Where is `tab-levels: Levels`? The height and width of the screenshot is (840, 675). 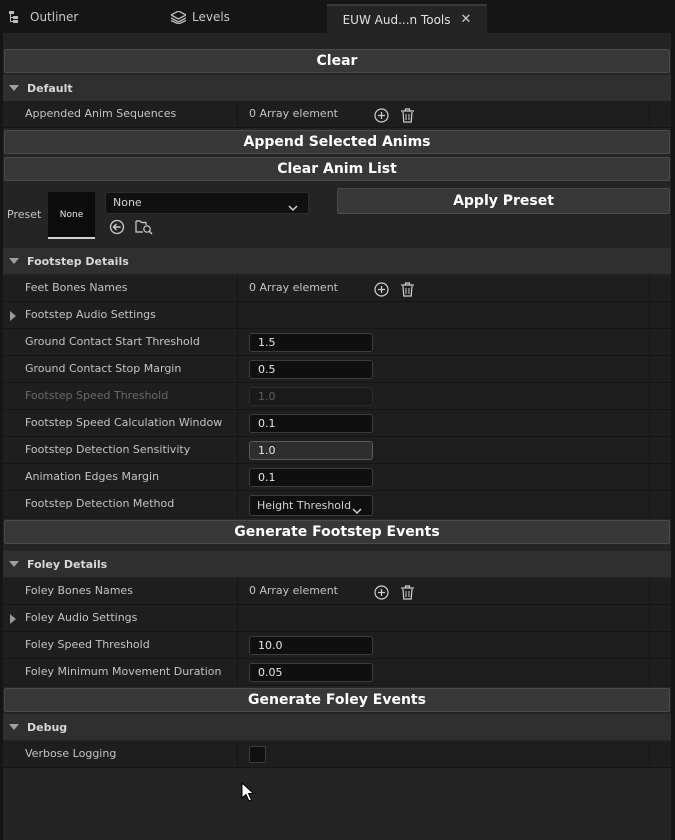 tab-levels: Levels is located at coordinates (200, 17).